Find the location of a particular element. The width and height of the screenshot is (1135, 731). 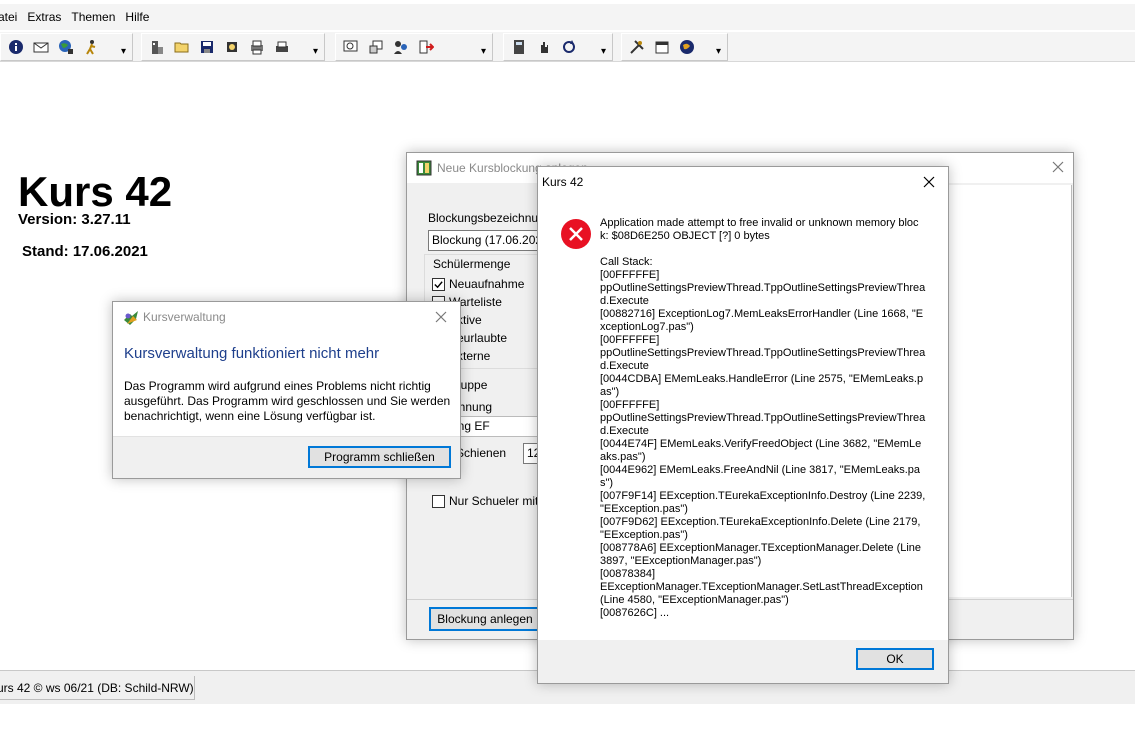

tools-icon is located at coordinates (637, 47).